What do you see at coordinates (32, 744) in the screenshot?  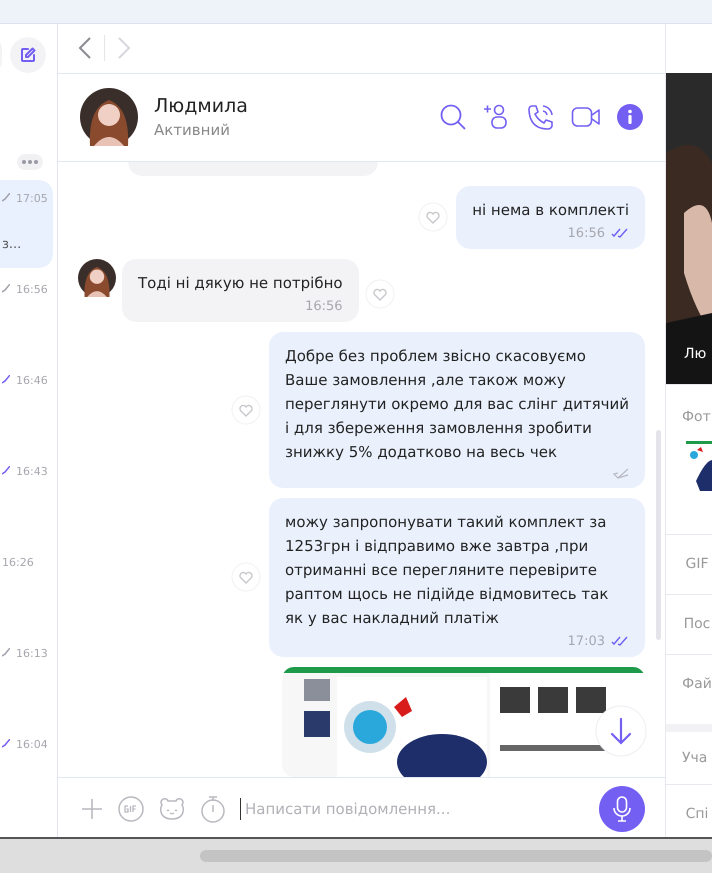 I see `chat-time: 16:04` at bounding box center [32, 744].